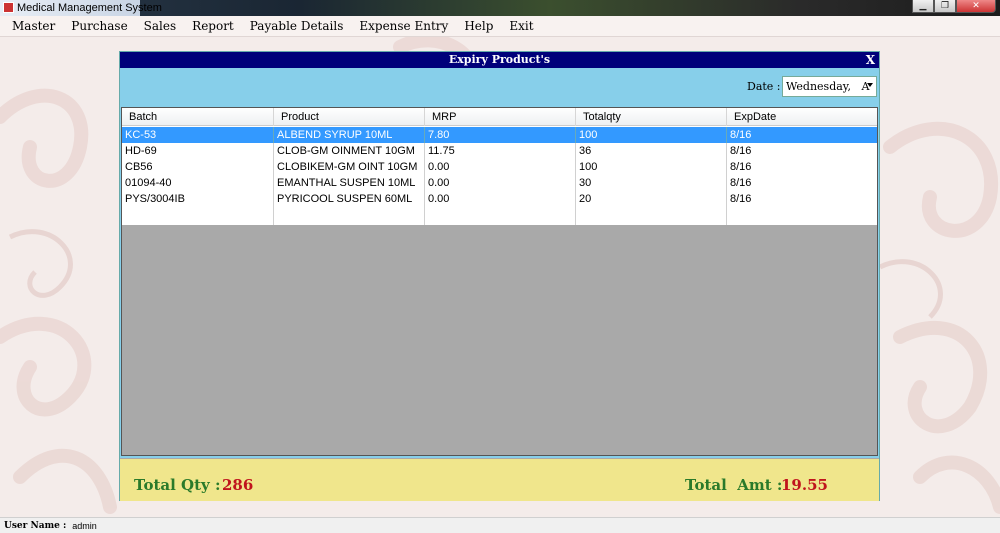  What do you see at coordinates (923, 6) in the screenshot?
I see `minimize-button: ▁` at bounding box center [923, 6].